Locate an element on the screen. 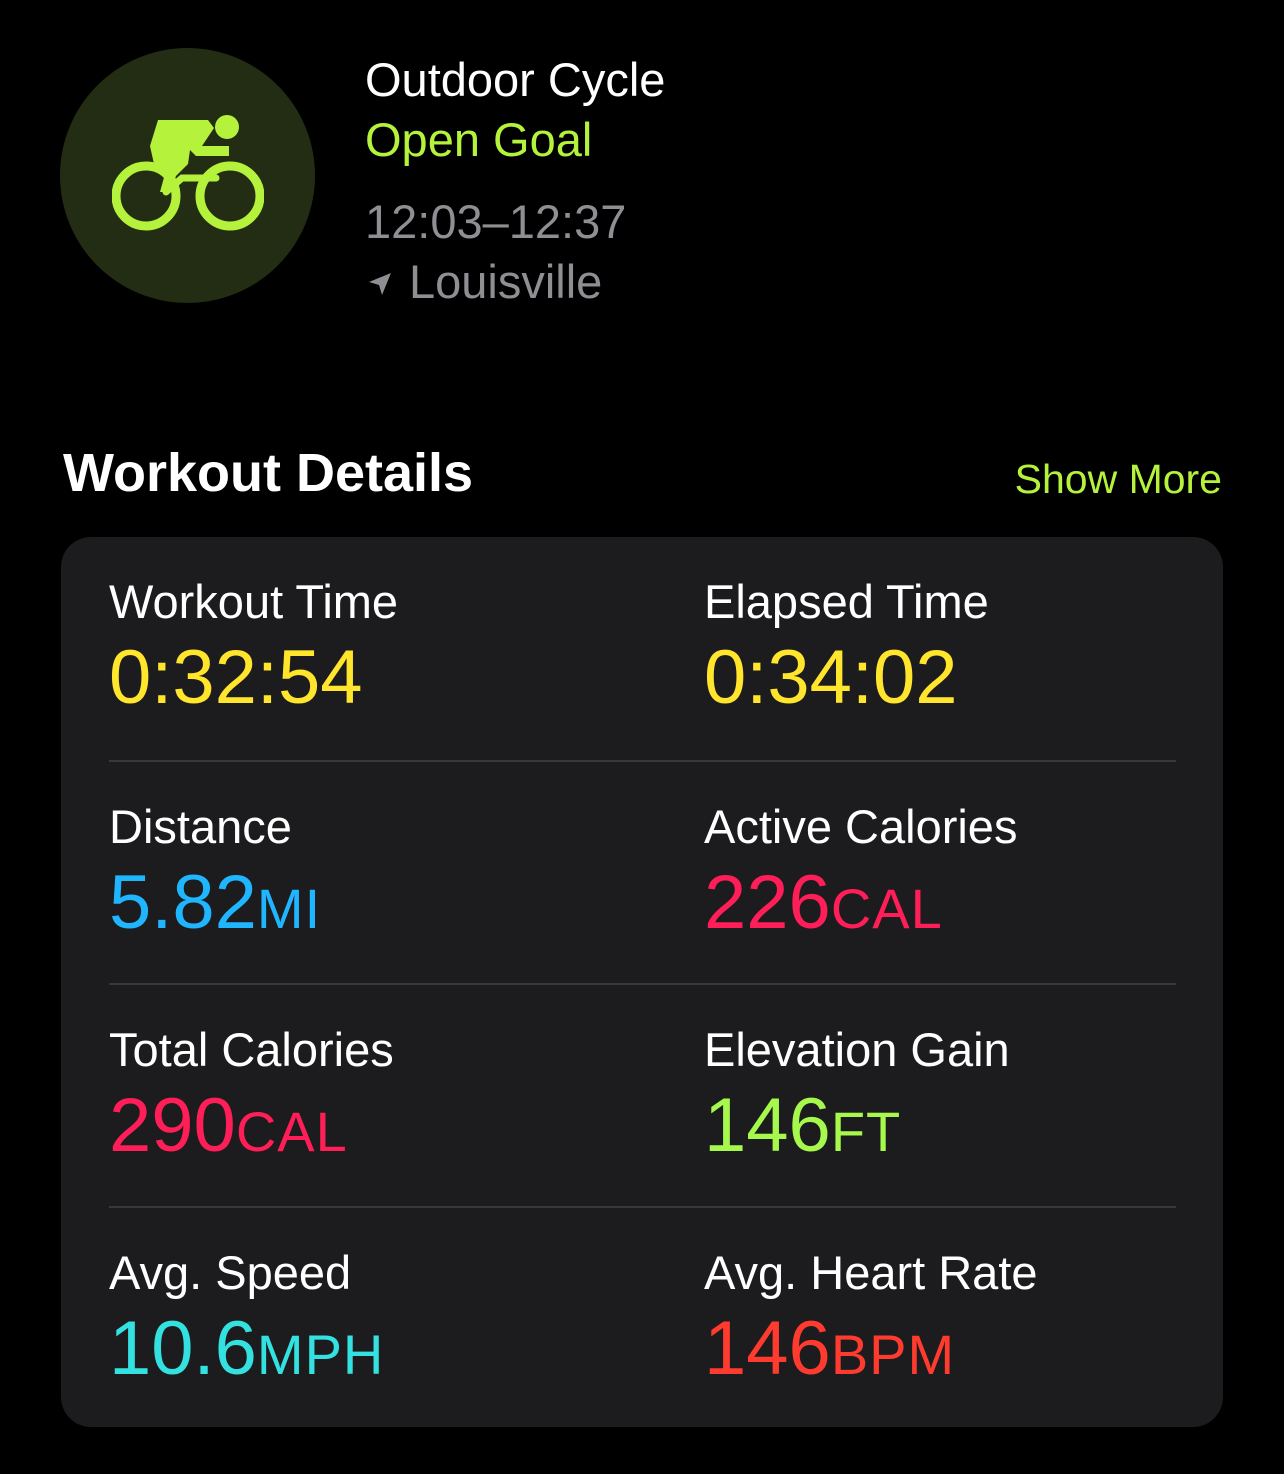  metric-label: Workout Time is located at coordinates (254, 601).